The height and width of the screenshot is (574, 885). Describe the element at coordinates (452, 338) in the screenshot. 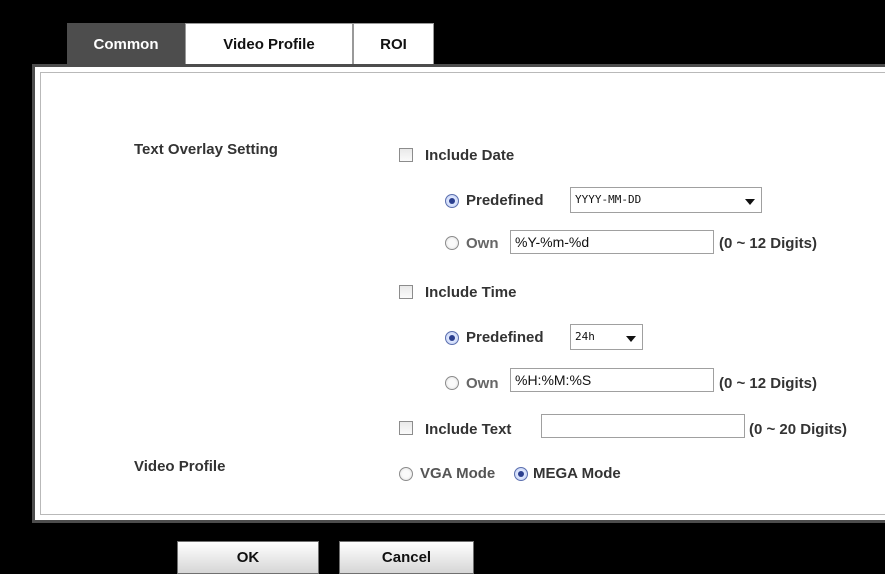

I see `time-predefined-radio` at that location.